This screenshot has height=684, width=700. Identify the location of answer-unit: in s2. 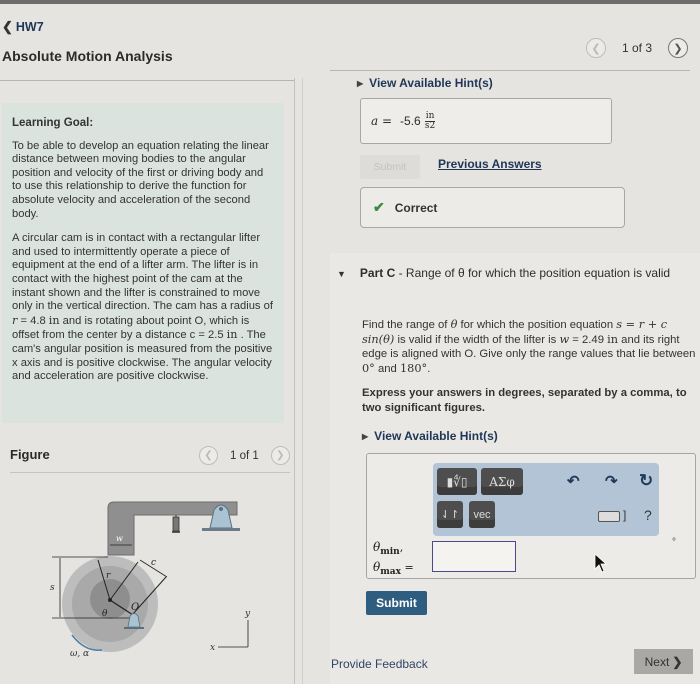
(430, 120).